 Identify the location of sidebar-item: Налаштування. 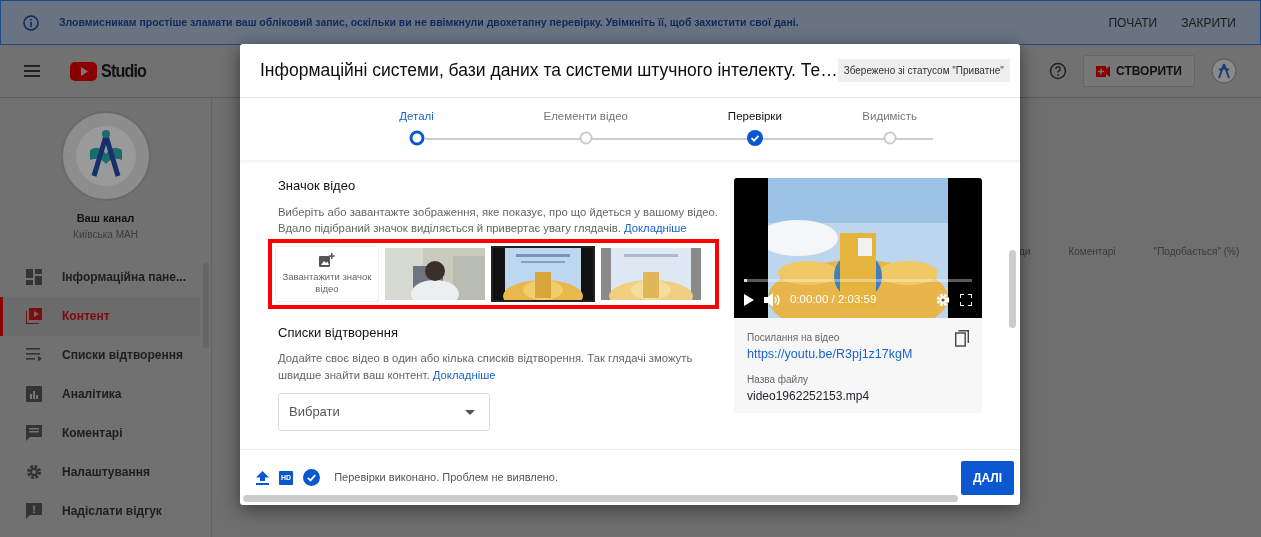
(100, 472).